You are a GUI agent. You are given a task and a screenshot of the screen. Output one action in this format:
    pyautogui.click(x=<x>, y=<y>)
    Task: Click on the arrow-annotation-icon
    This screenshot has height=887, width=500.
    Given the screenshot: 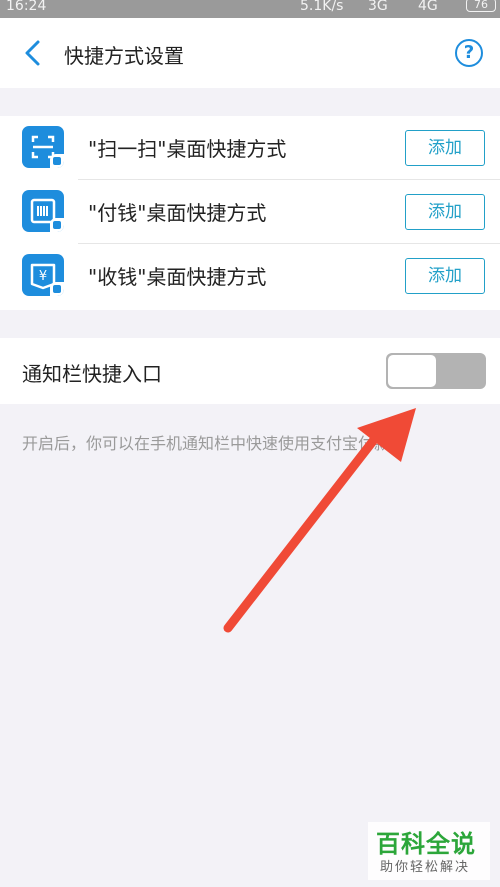 What is the action you would take?
    pyautogui.click(x=319, y=520)
    